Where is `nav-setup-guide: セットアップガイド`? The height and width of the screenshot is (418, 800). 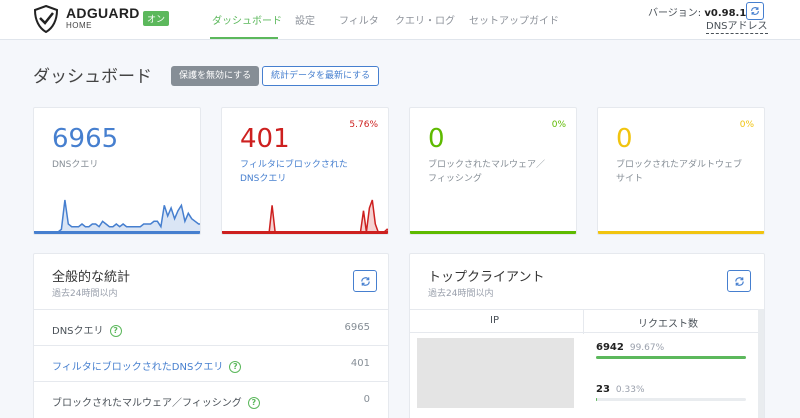 nav-setup-guide: セットアップガイド is located at coordinates (514, 19).